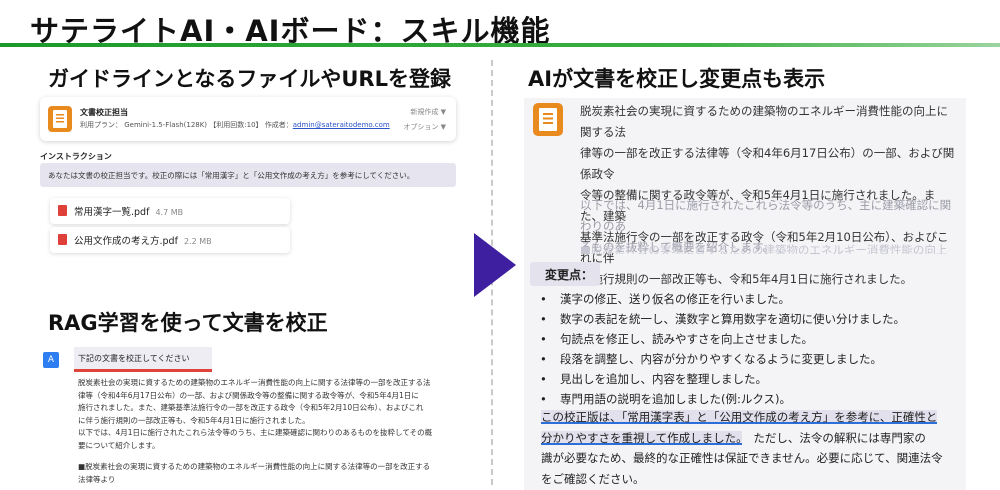 Image resolution: width=1000 pixels, height=490 pixels. Describe the element at coordinates (129, 212) in the screenshot. I see `file-name: 常用漢字一覧.pdf 4.7 MB` at that location.